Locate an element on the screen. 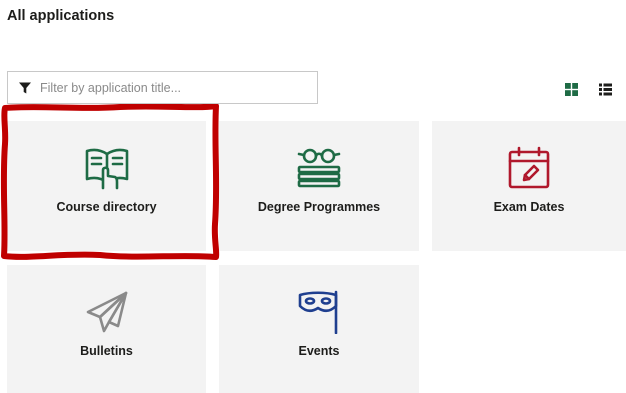 This screenshot has width=626, height=393. paper-plane-icon is located at coordinates (107, 312).